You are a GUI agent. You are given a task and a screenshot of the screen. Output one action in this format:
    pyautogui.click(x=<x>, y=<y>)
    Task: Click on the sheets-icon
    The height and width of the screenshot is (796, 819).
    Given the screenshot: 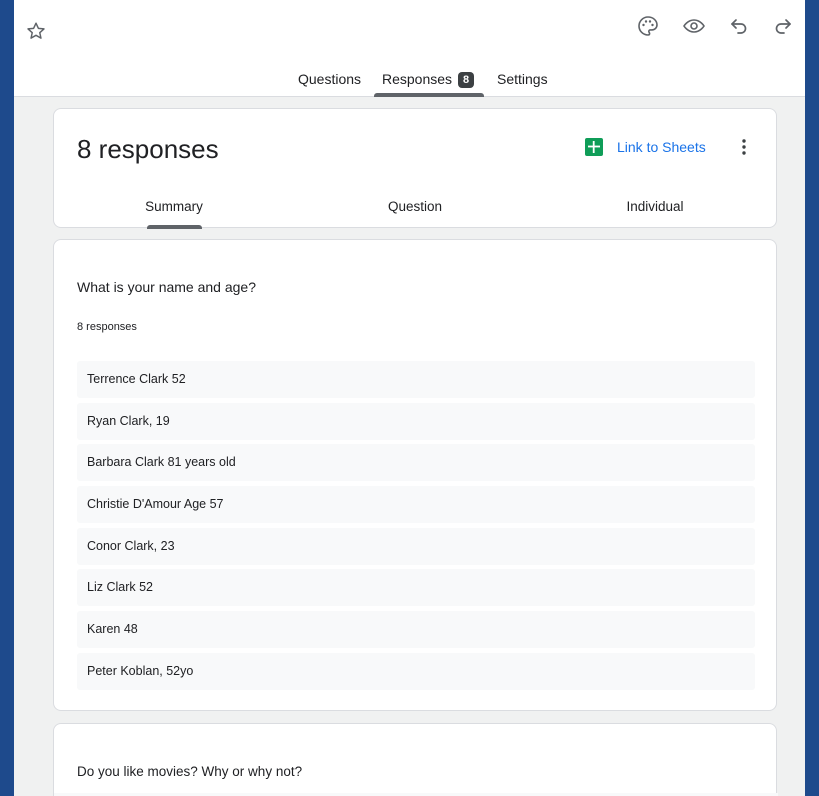 What is the action you would take?
    pyautogui.click(x=594, y=147)
    